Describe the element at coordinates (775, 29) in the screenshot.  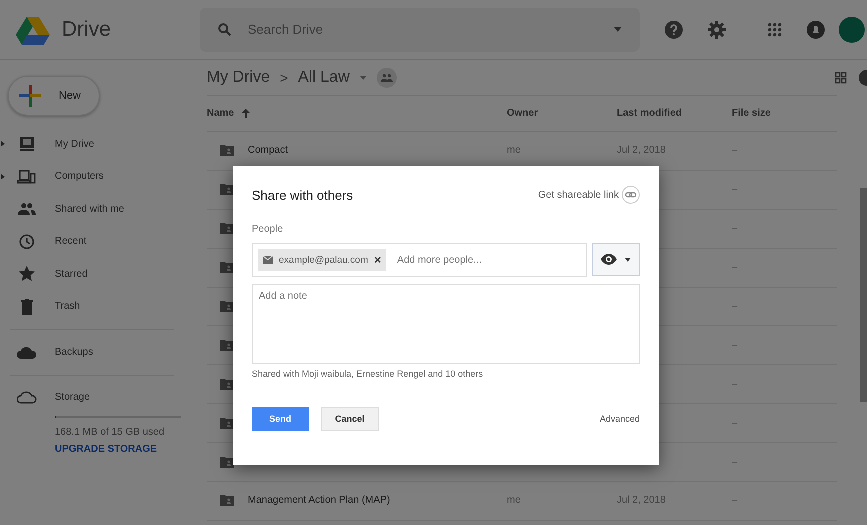
I see `apps-grid-icon` at that location.